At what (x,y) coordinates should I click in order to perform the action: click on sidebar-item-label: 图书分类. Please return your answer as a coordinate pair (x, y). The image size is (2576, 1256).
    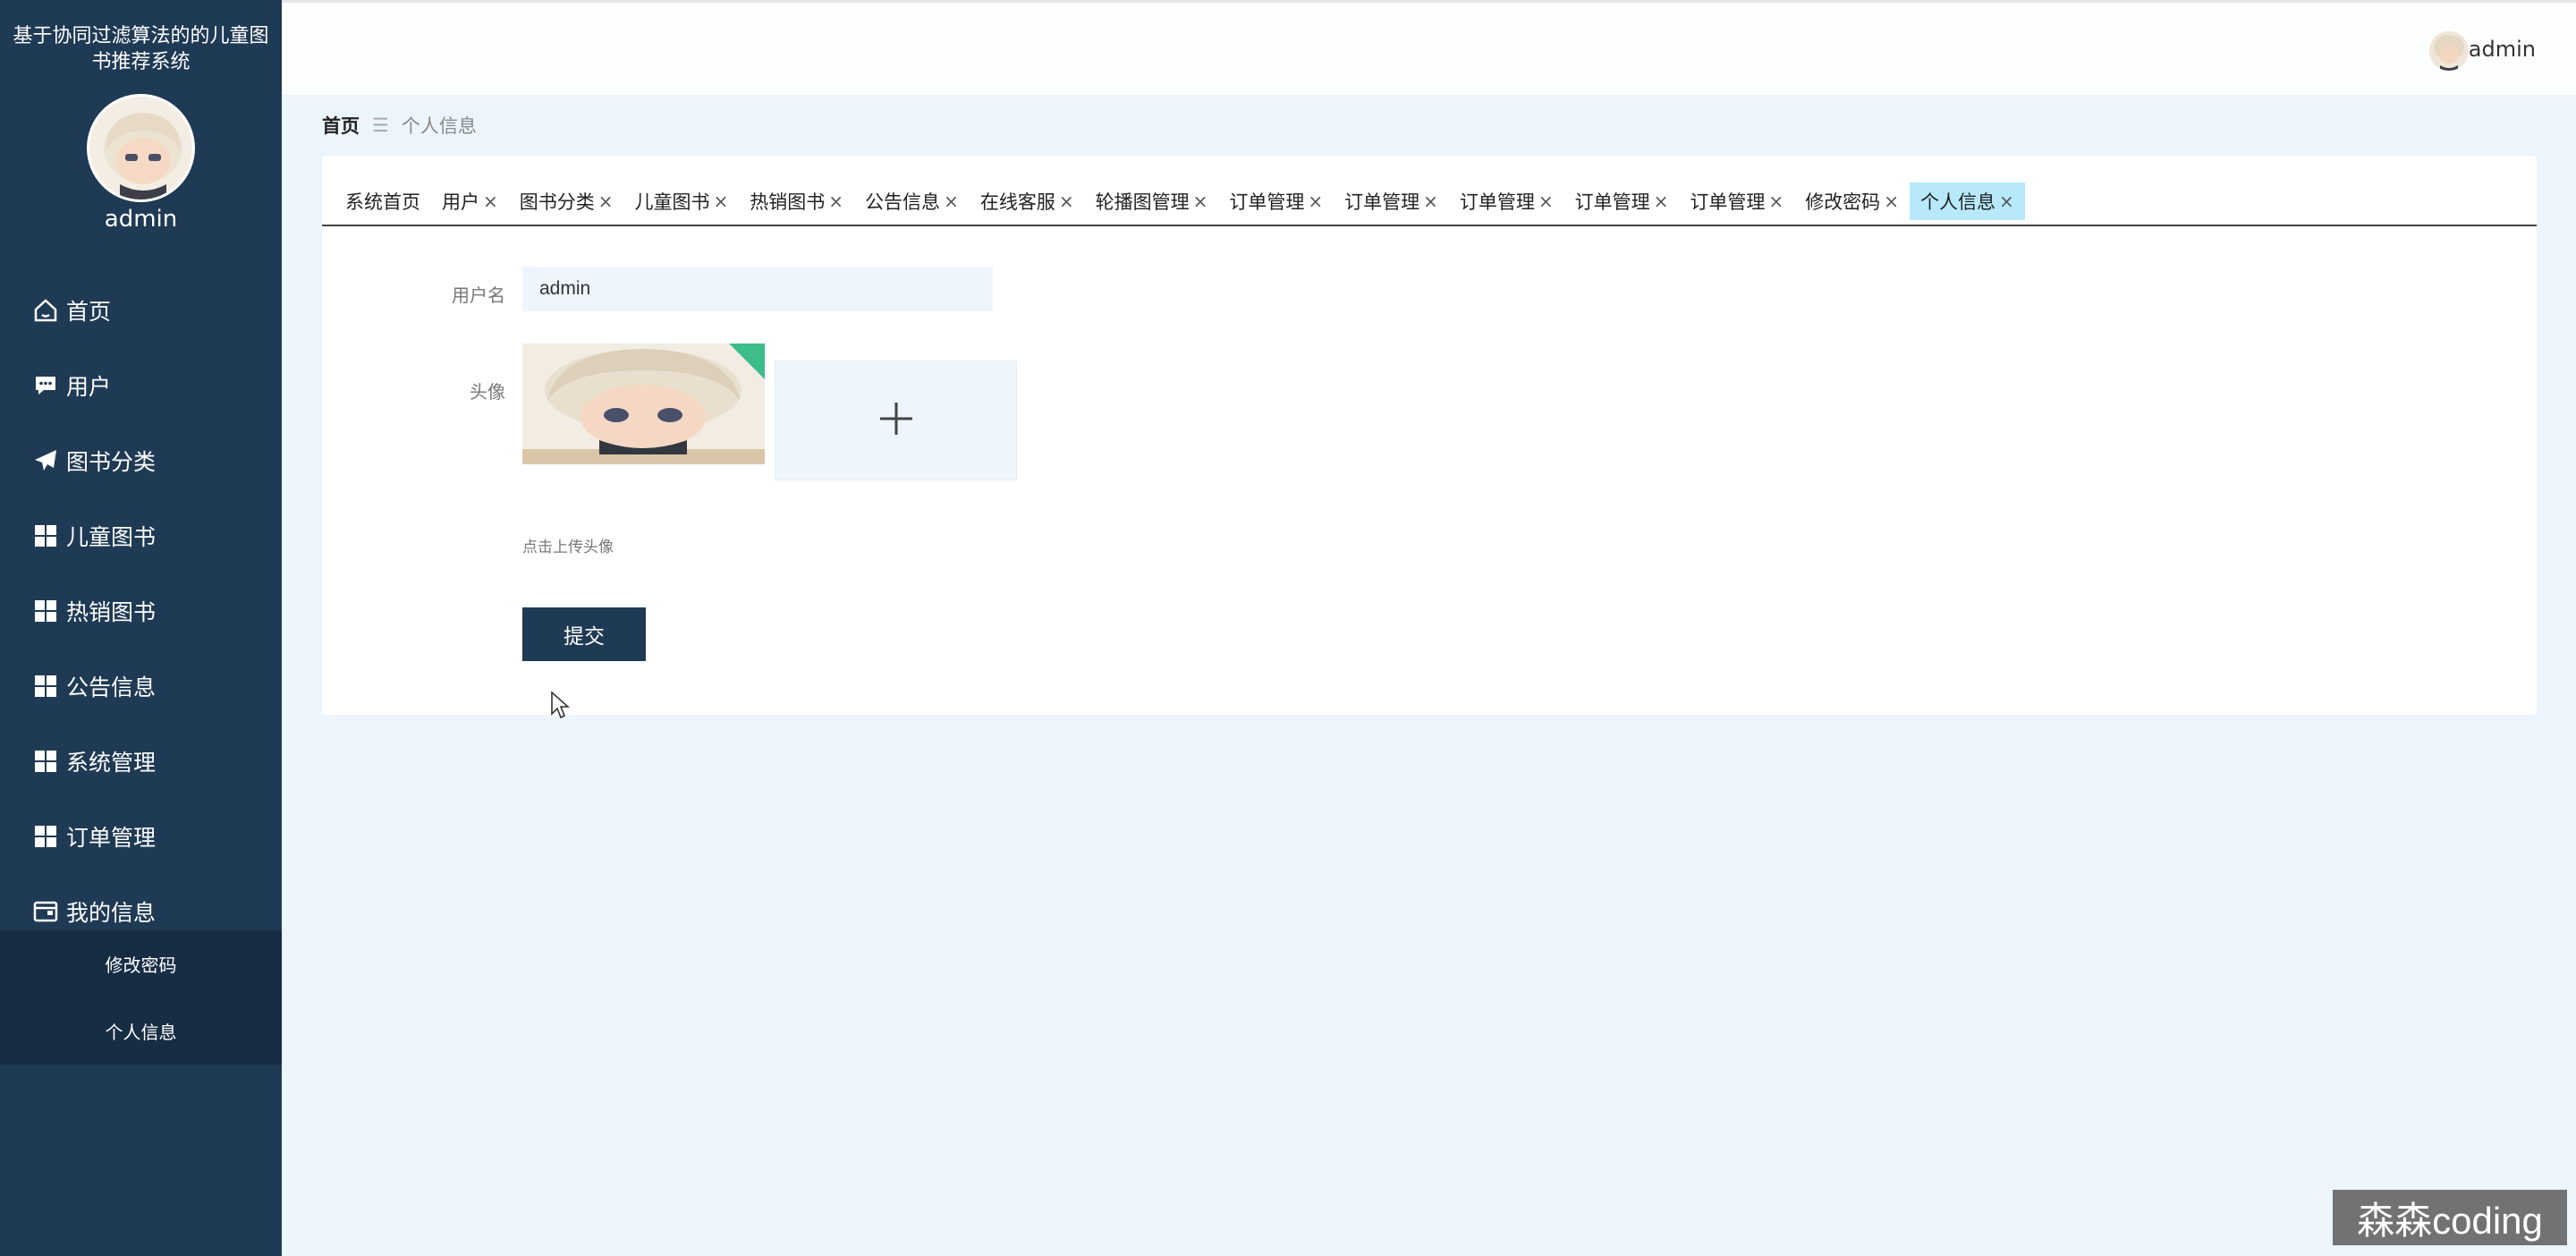
    Looking at the image, I should click on (111, 462).